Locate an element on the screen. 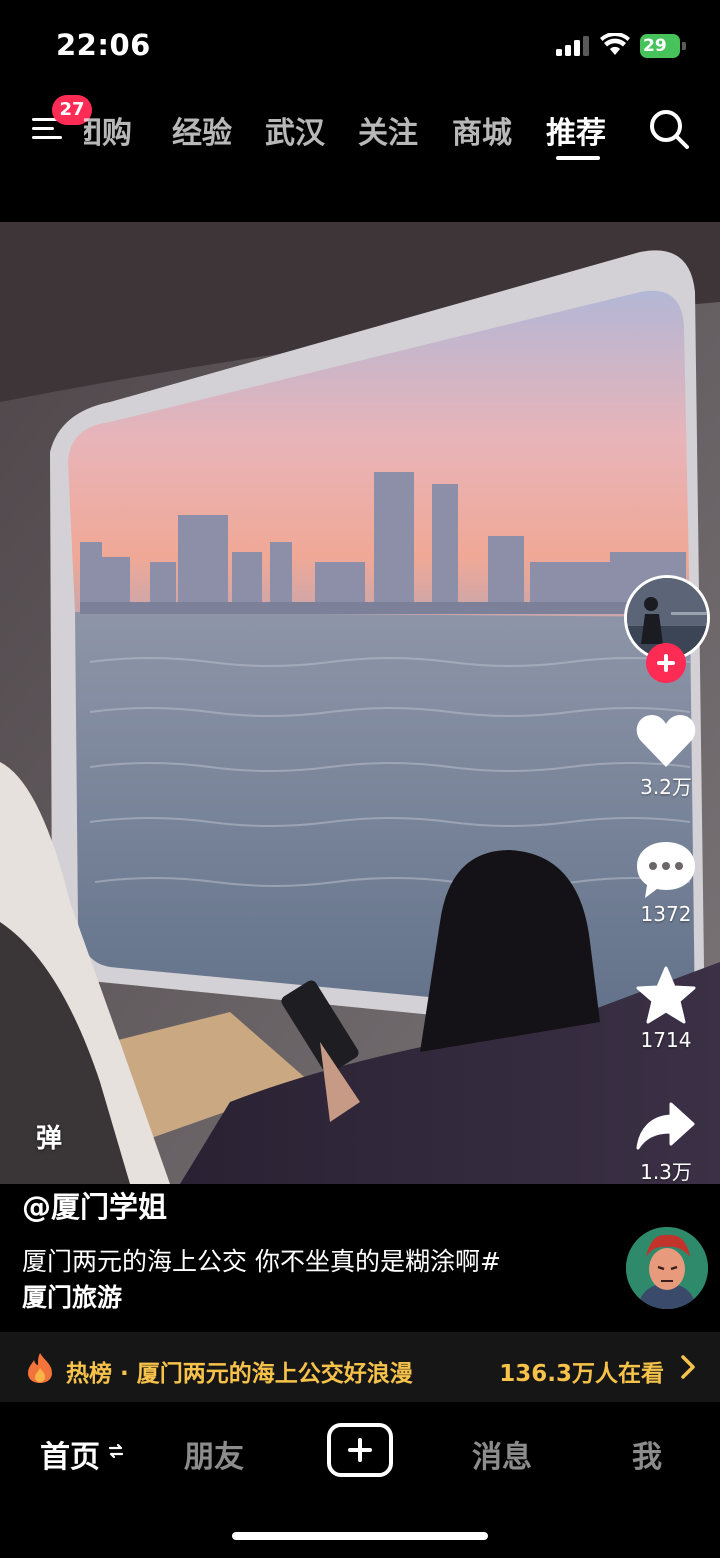  battery-icon: 29 is located at coordinates (663, 46).